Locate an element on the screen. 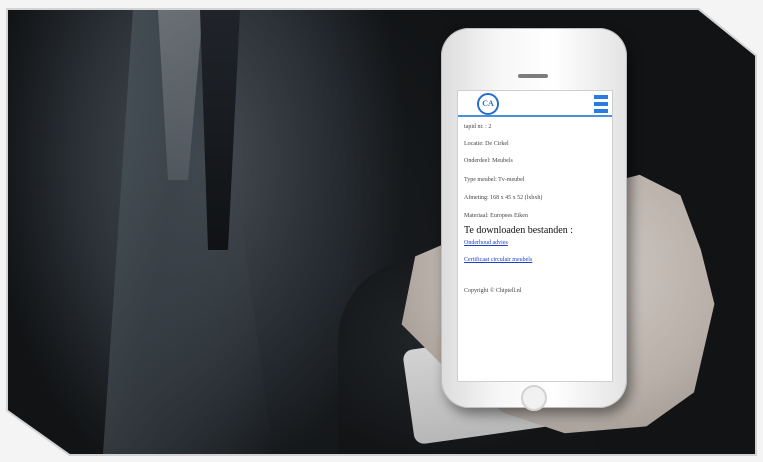  site-header: CA is located at coordinates (535, 104).